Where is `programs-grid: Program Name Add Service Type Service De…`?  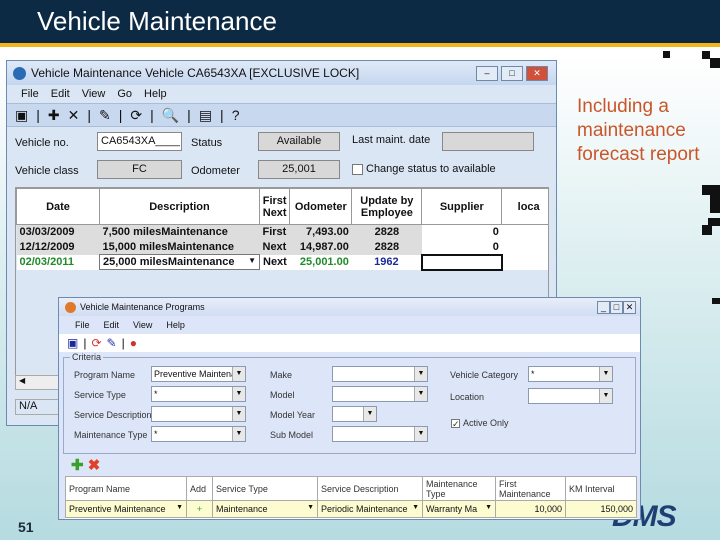 programs-grid: Program Name Add Service Type Service De… is located at coordinates (351, 497).